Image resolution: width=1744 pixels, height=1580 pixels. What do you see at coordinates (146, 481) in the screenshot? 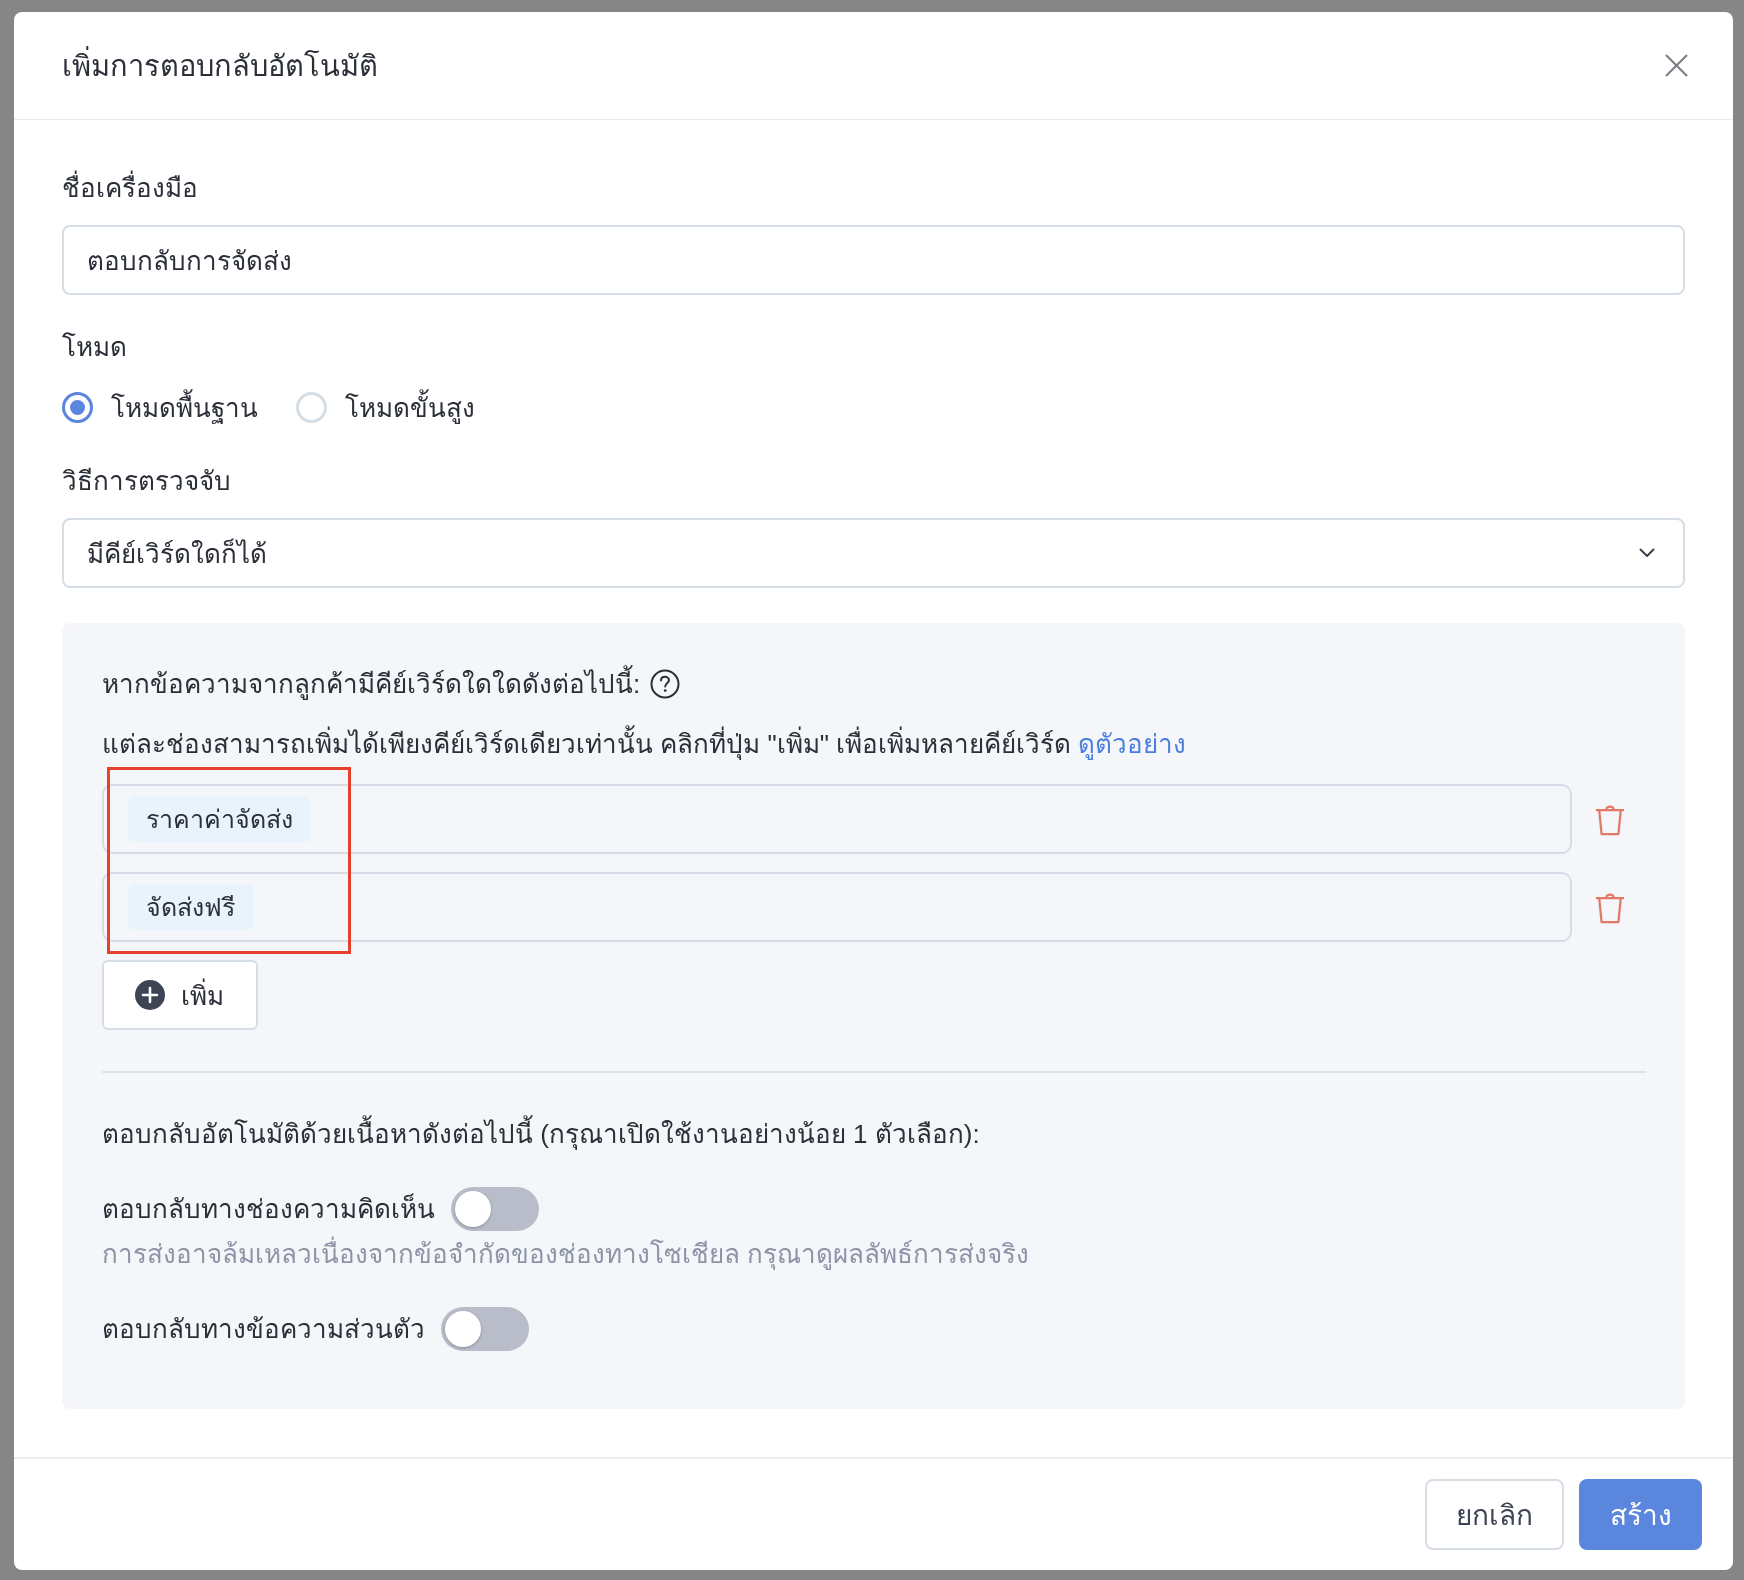
I see `field-label: วิธีการตรวจจับ` at bounding box center [146, 481].